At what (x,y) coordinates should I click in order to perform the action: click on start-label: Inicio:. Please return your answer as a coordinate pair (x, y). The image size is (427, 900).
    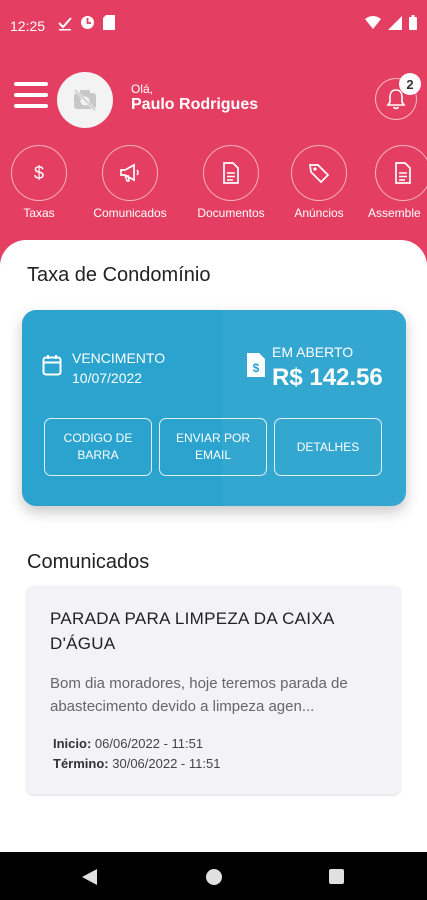
    Looking at the image, I should click on (72, 743).